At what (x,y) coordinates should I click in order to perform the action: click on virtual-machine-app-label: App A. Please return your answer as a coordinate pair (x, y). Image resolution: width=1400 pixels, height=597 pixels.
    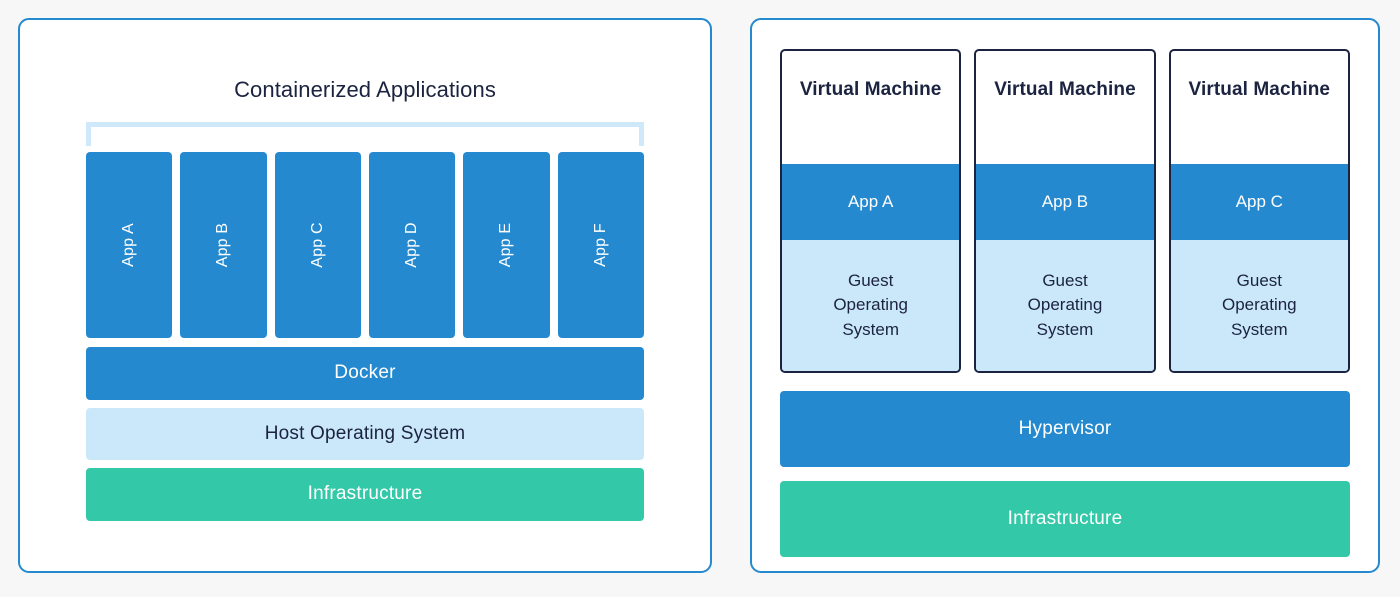
    Looking at the image, I should click on (871, 202).